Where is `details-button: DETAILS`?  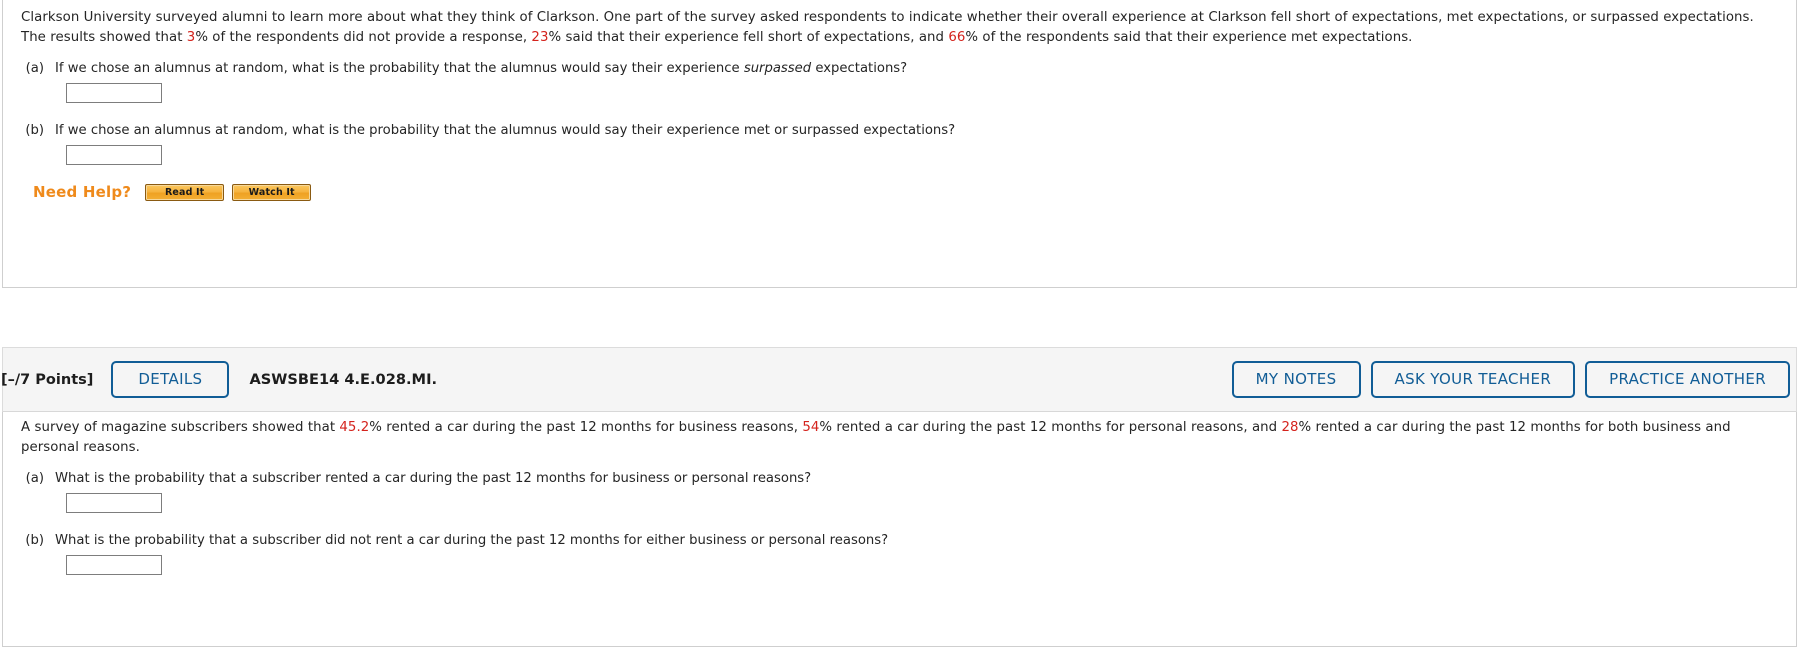
details-button: DETAILS is located at coordinates (170, 379).